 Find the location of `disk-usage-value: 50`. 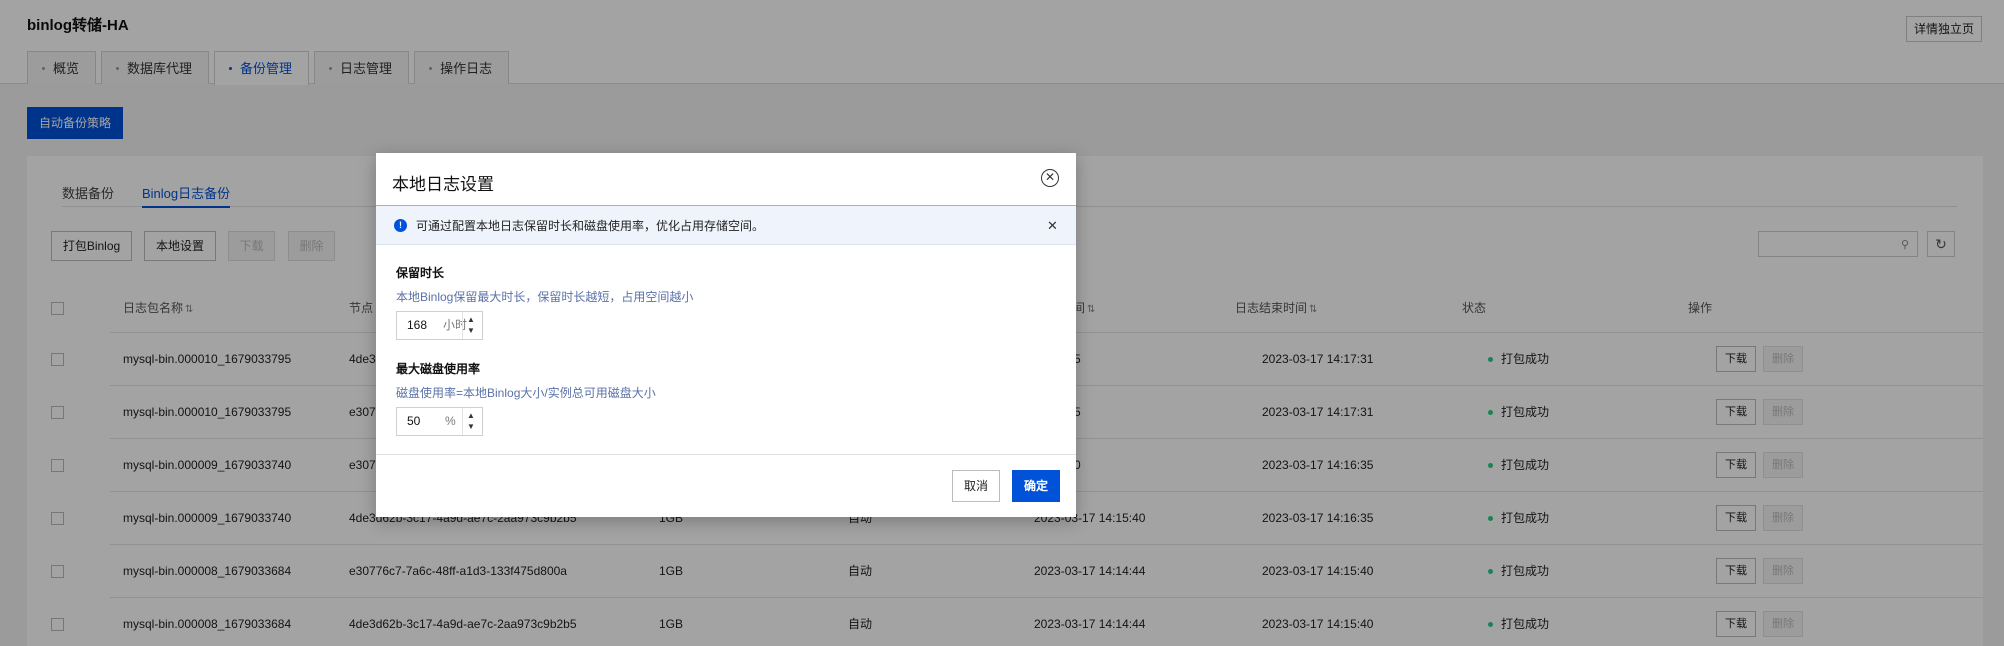

disk-usage-value: 50 is located at coordinates (413, 421).